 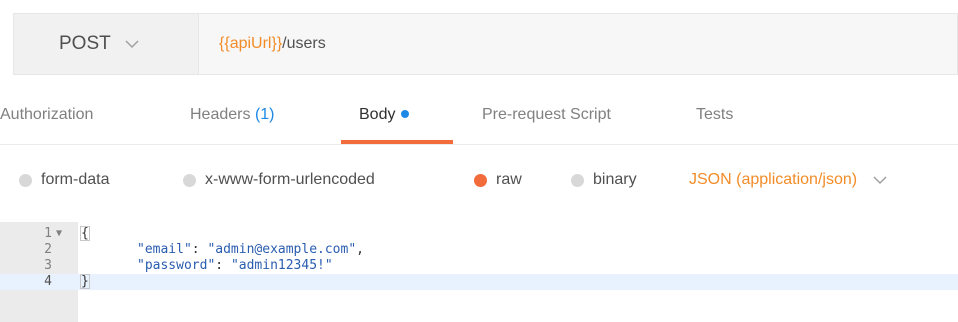 What do you see at coordinates (615, 179) in the screenshot?
I see `radio-label: binary` at bounding box center [615, 179].